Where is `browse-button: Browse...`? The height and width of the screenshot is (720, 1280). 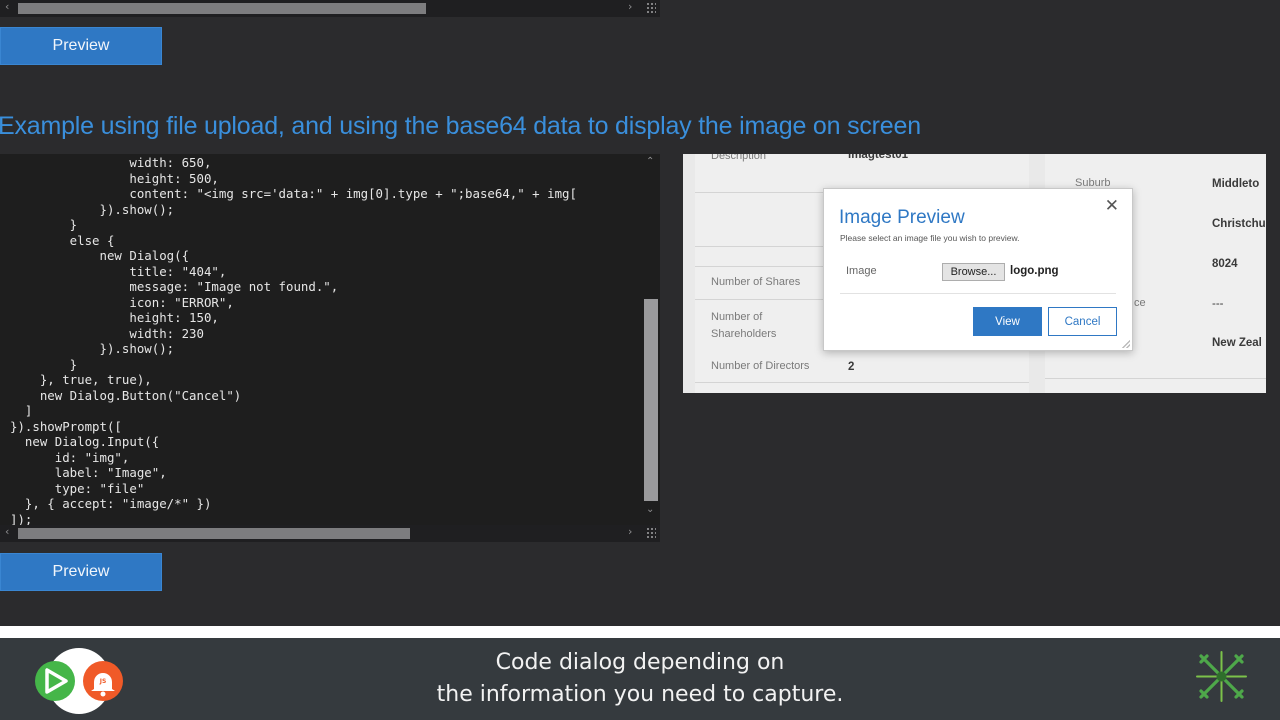 browse-button: Browse... is located at coordinates (973, 272).